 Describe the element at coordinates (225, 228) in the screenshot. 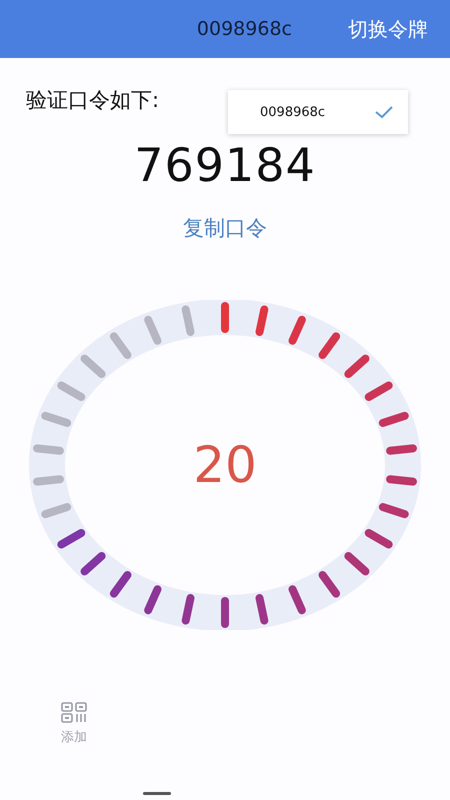

I see `copy-link: 复制口令` at that location.